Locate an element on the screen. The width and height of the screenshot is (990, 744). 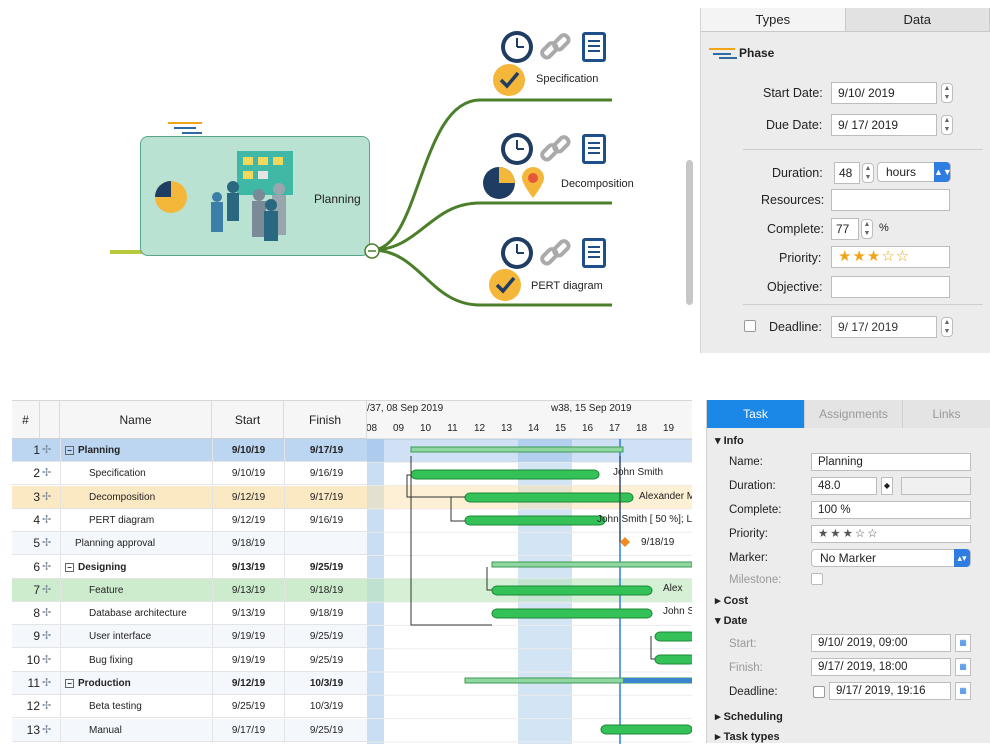
task-types-section-header: ▸ Task types is located at coordinates (747, 736).